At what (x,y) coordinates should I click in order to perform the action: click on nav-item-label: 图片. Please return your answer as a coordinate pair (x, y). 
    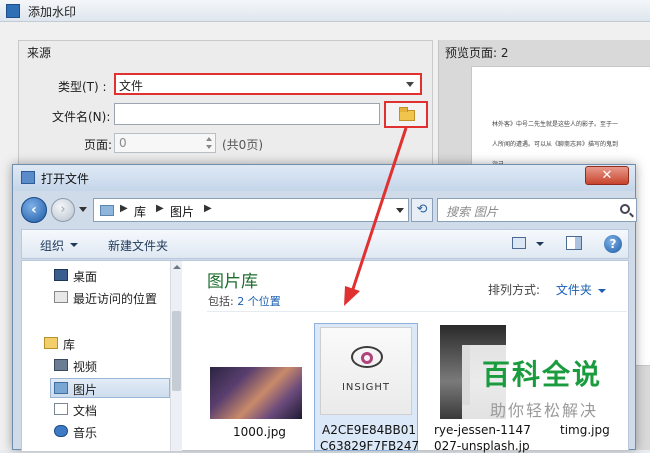
    Looking at the image, I should click on (85, 390).